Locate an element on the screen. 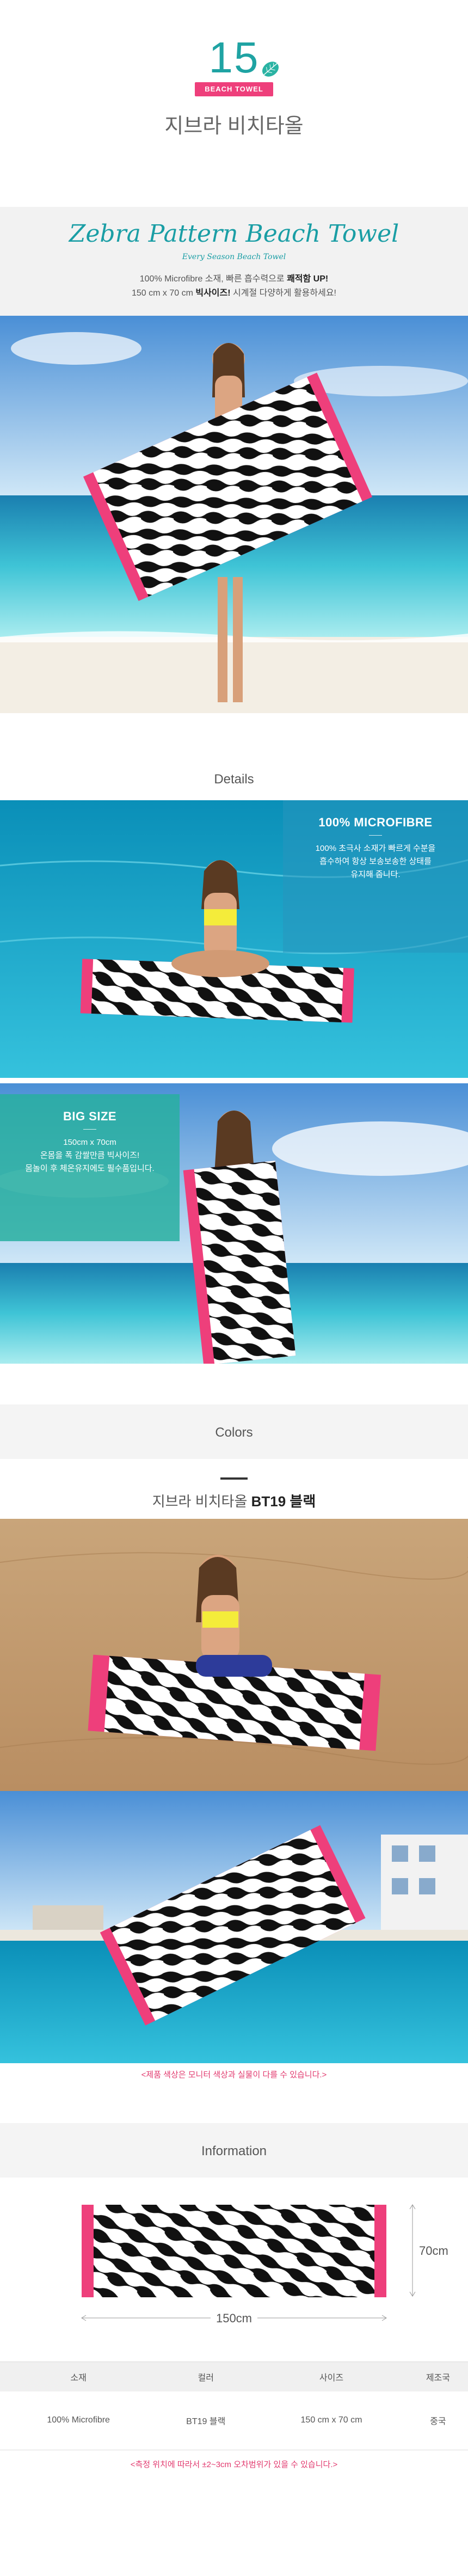  color-name: 지브라 비치타올 is located at coordinates (201, 1501).